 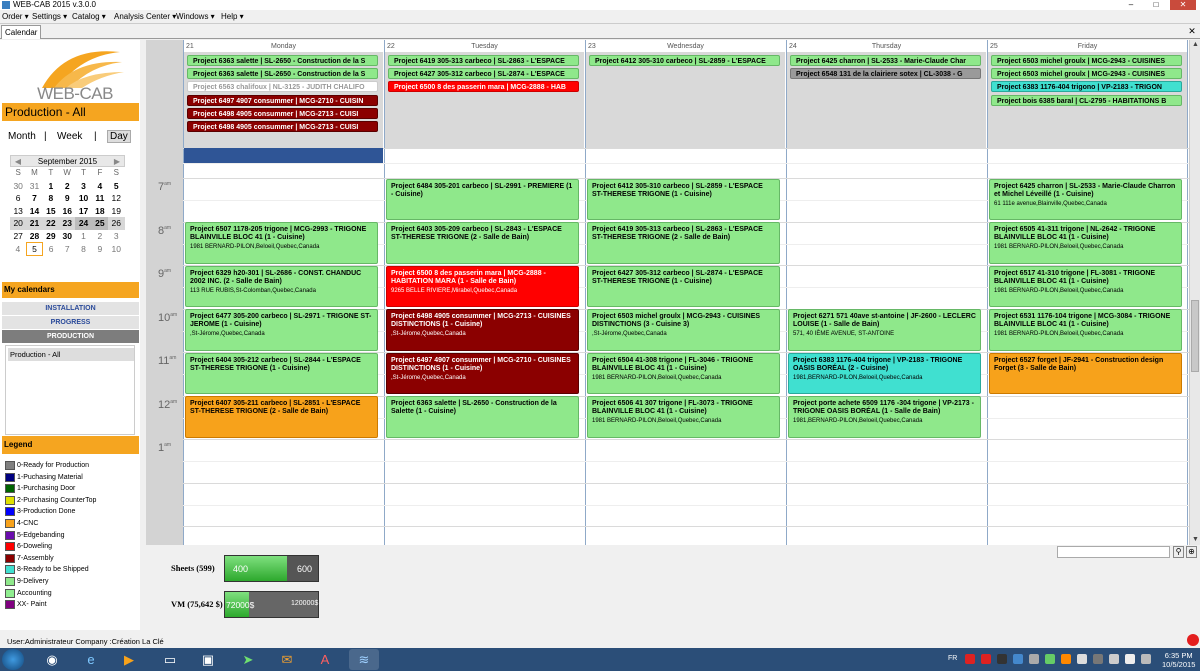 What do you see at coordinates (67, 223) in the screenshot?
I see `mini-day: 23` at bounding box center [67, 223].